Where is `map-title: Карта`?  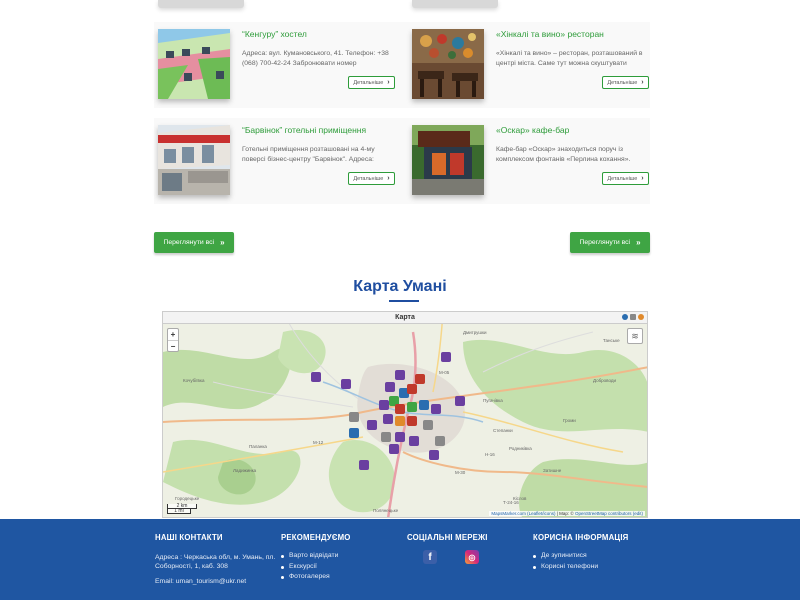
map-title: Карта is located at coordinates (405, 317).